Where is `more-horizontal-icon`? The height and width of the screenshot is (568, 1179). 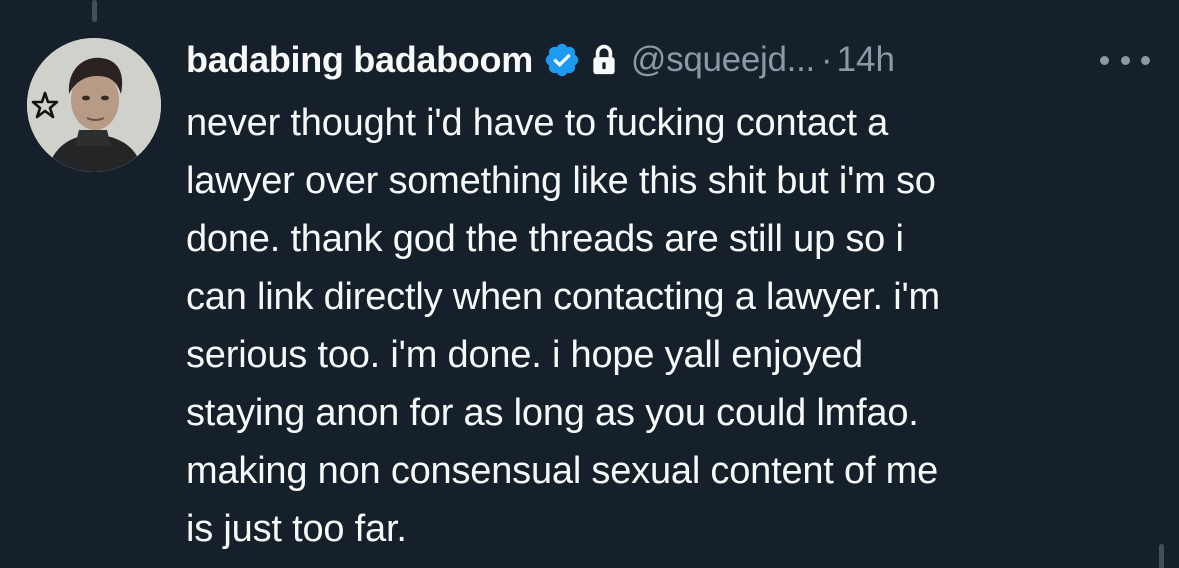
more-horizontal-icon is located at coordinates (1125, 60).